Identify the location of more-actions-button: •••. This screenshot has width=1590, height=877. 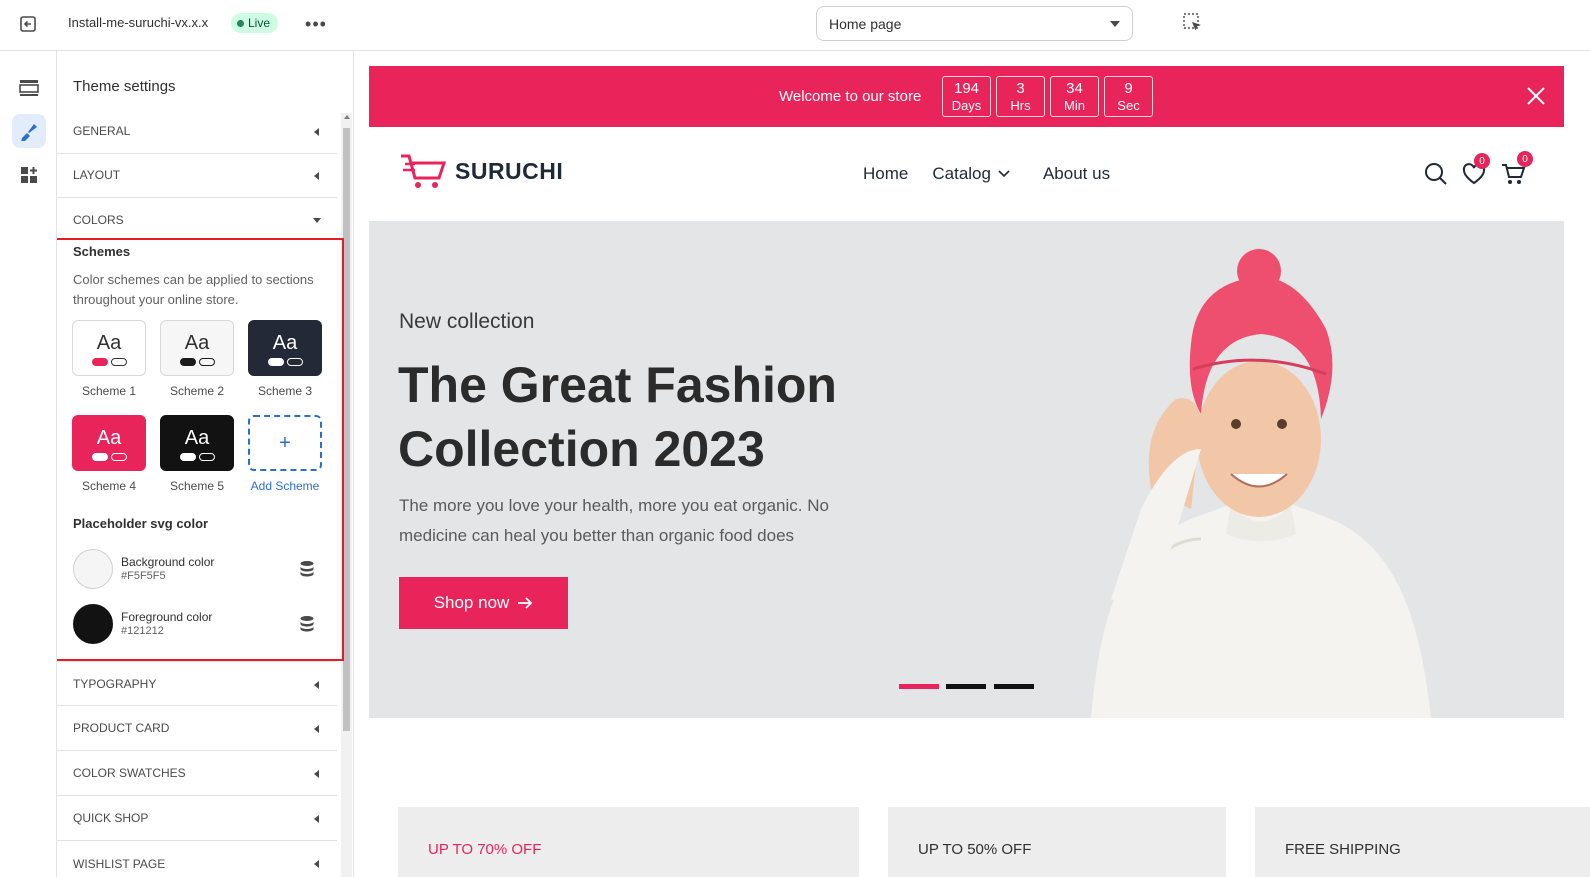
(316, 24).